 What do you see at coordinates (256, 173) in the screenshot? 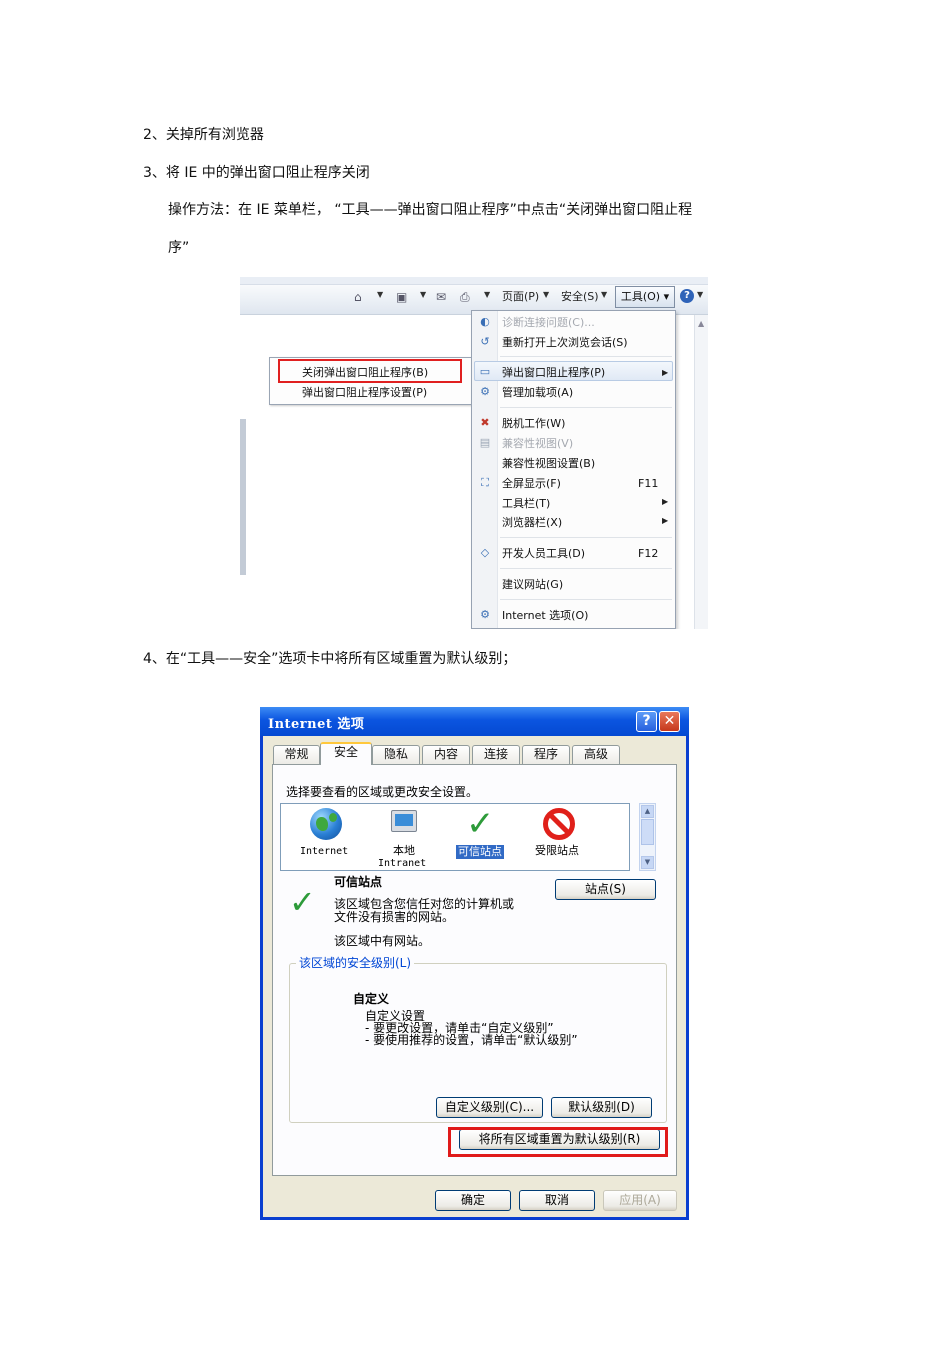
I see `step-3-text: 3、将 IE 中的弹出窗口阻止程序关闭` at bounding box center [256, 173].